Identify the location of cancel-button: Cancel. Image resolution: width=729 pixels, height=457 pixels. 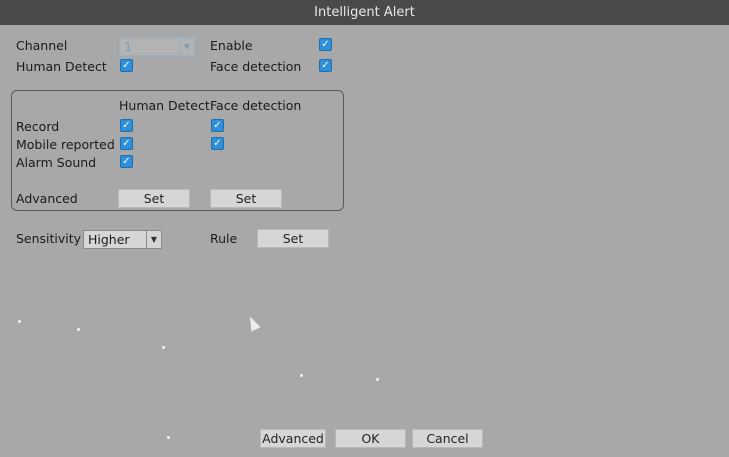
(447, 438).